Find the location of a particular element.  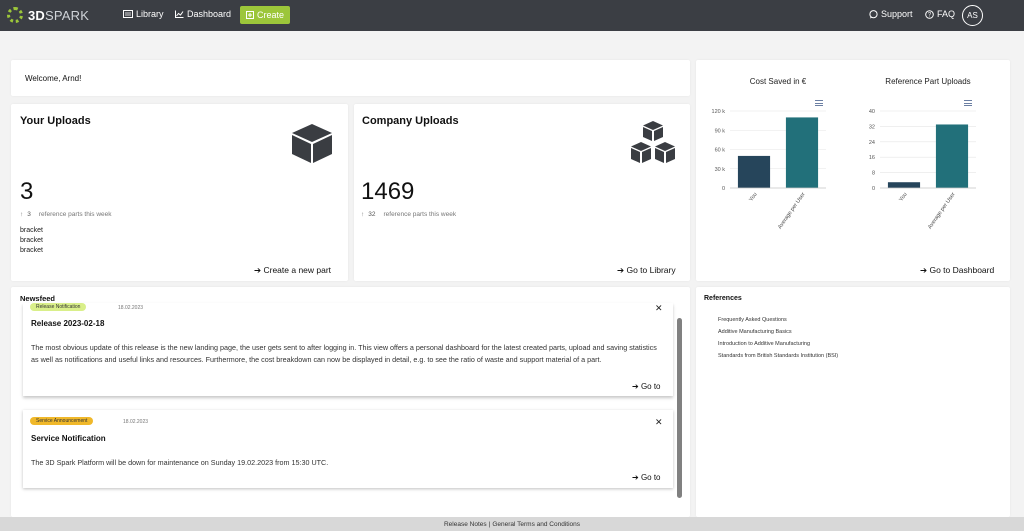

create-button-label: Create is located at coordinates (271, 15).